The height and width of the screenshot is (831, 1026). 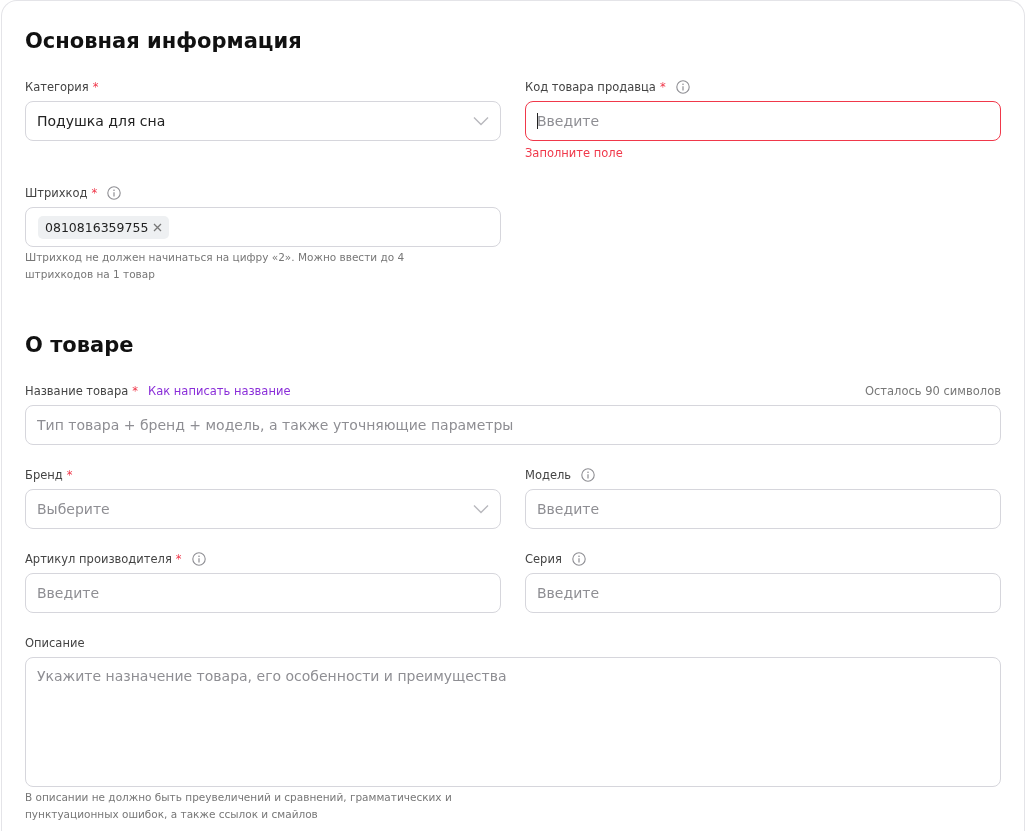 What do you see at coordinates (97, 227) in the screenshot?
I see `barcode-text: 0810816359755` at bounding box center [97, 227].